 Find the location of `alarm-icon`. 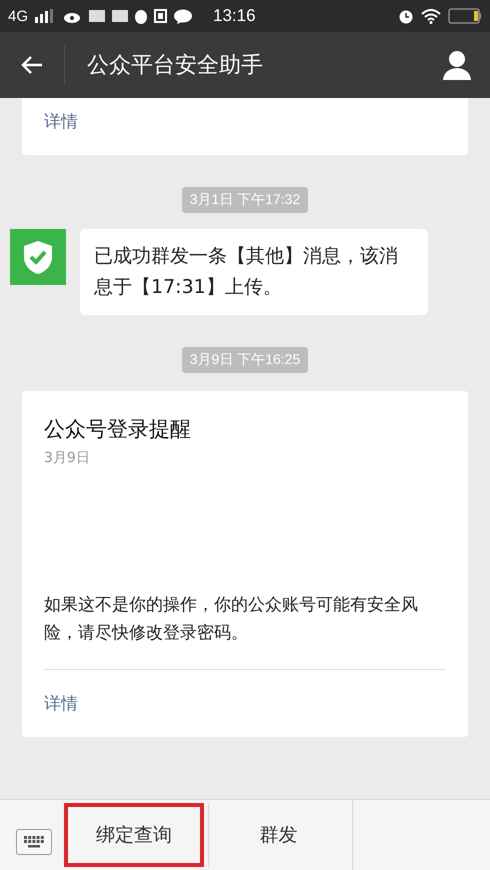

alarm-icon is located at coordinates (406, 16).